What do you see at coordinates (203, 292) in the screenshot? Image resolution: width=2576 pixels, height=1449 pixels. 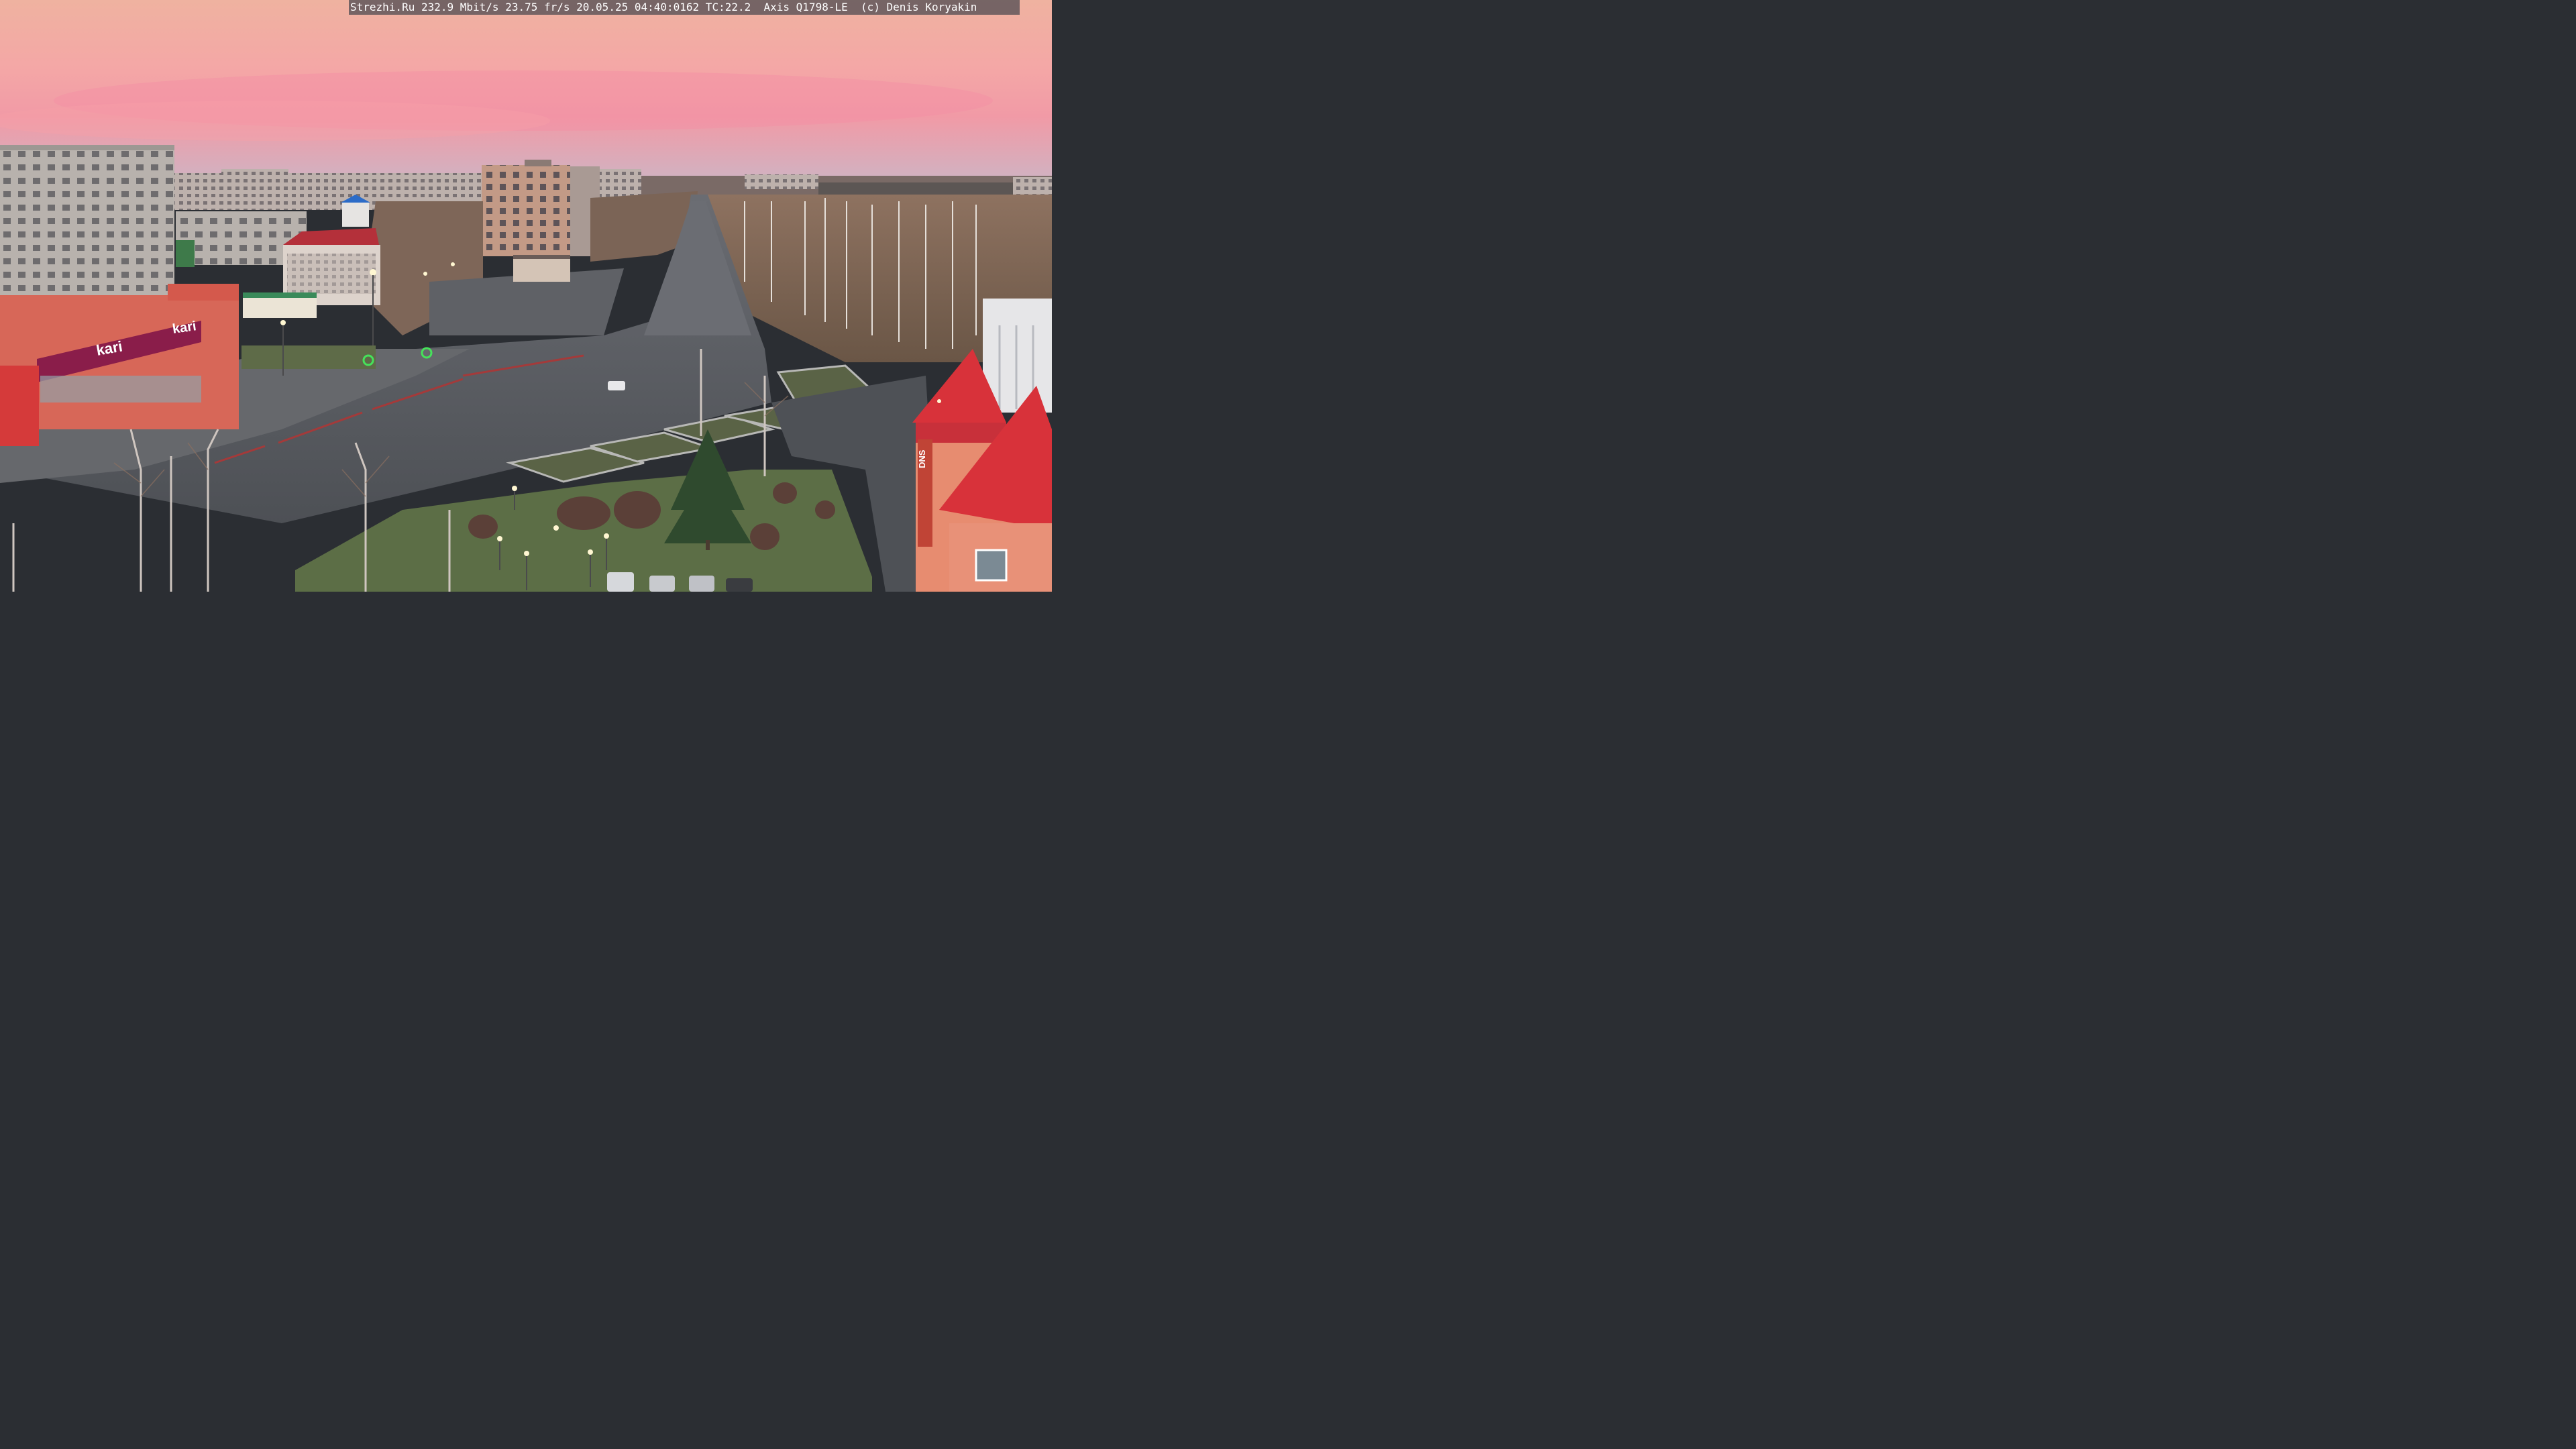 I see `shopping-center-upper` at bounding box center [203, 292].